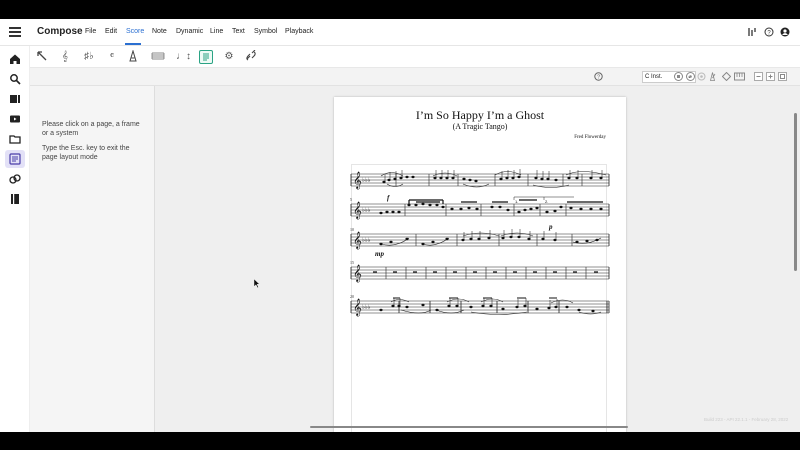  Describe the element at coordinates (415, 77) in the screenshot. I see `options-bar: ? C Inst. ⌄` at that location.